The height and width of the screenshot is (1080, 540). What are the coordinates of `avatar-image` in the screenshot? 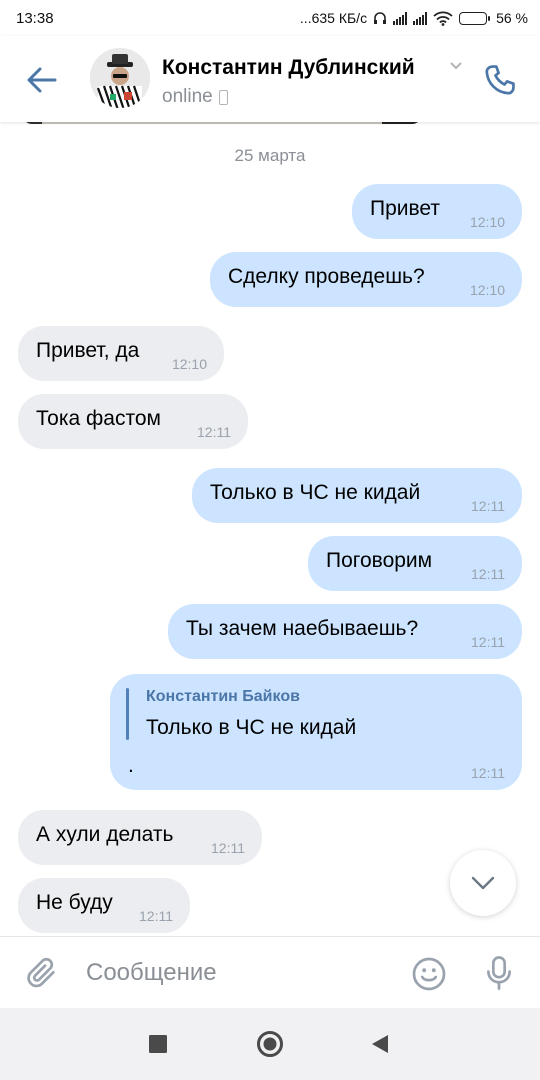 It's located at (120, 78).